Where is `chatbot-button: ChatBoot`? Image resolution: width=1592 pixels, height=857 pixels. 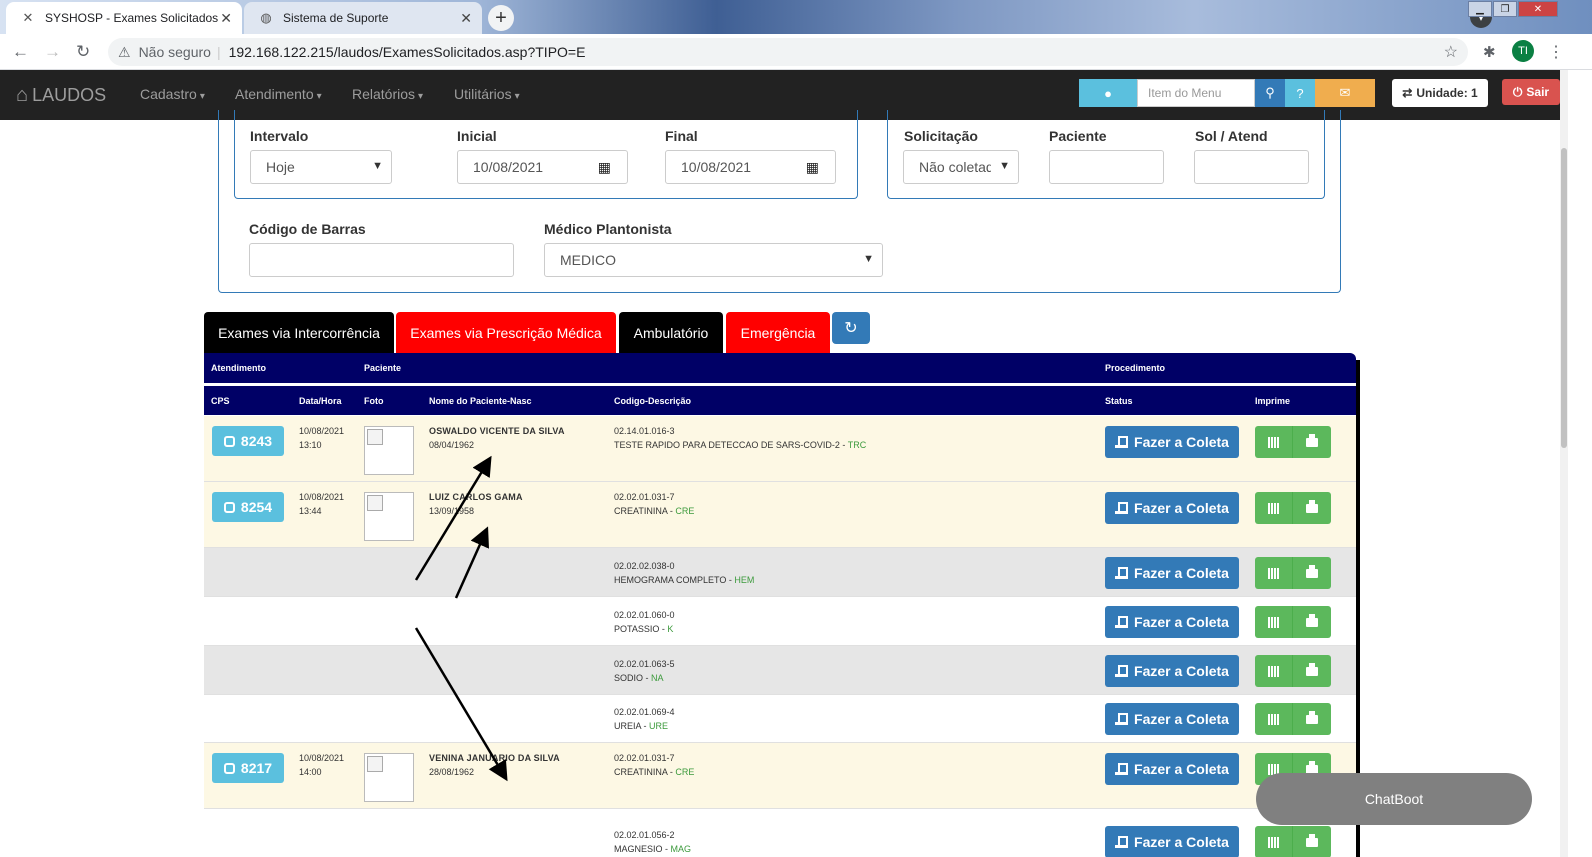
chatbot-button: ChatBoot is located at coordinates (1394, 799).